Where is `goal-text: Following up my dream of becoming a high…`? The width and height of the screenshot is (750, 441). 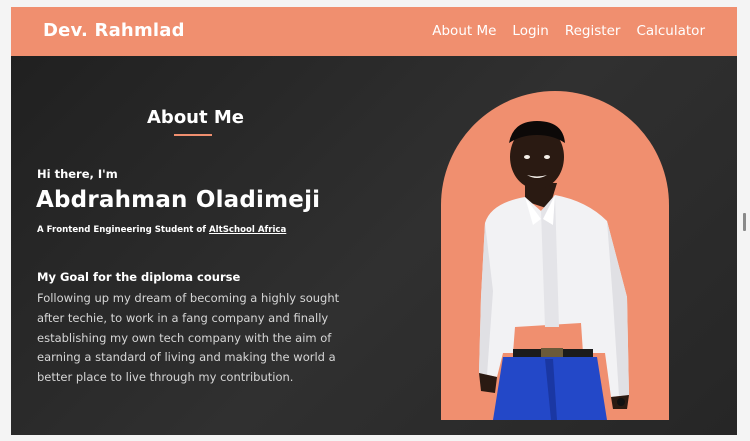 goal-text: Following up my dream of becoming a high… is located at coordinates (188, 338).